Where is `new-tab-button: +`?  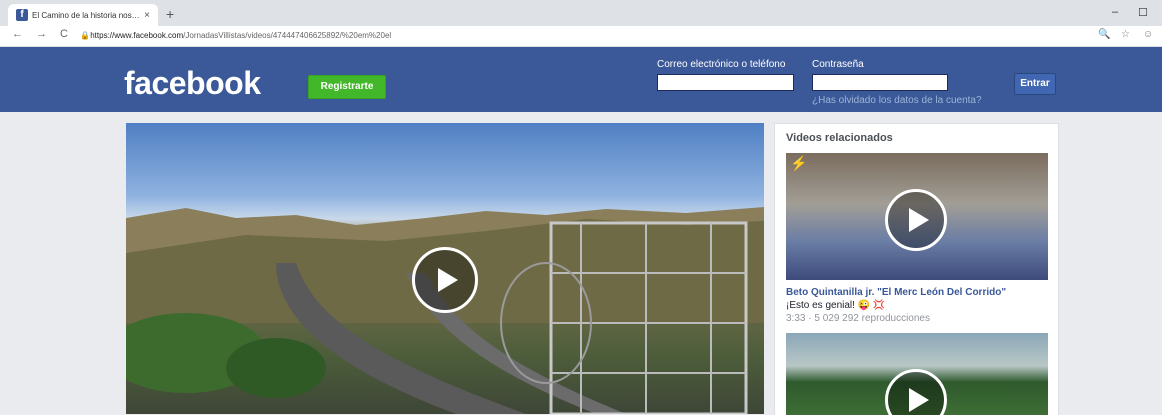 new-tab-button: + is located at coordinates (170, 14).